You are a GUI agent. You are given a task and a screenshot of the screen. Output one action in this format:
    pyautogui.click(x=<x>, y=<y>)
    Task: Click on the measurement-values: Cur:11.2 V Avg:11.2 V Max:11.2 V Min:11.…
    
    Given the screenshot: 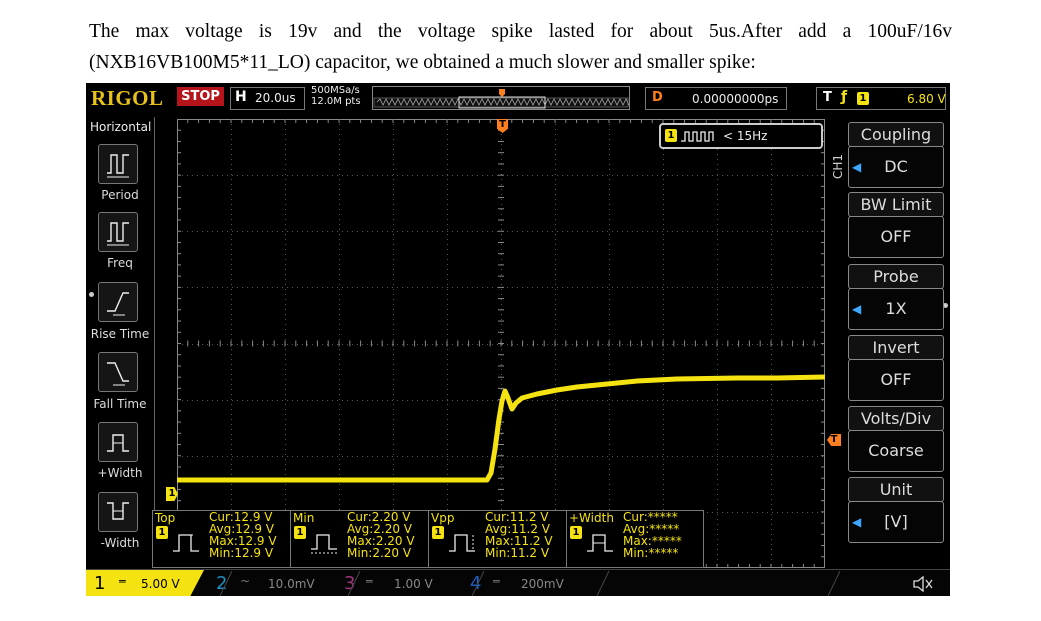 What is the action you would take?
    pyautogui.click(x=519, y=535)
    